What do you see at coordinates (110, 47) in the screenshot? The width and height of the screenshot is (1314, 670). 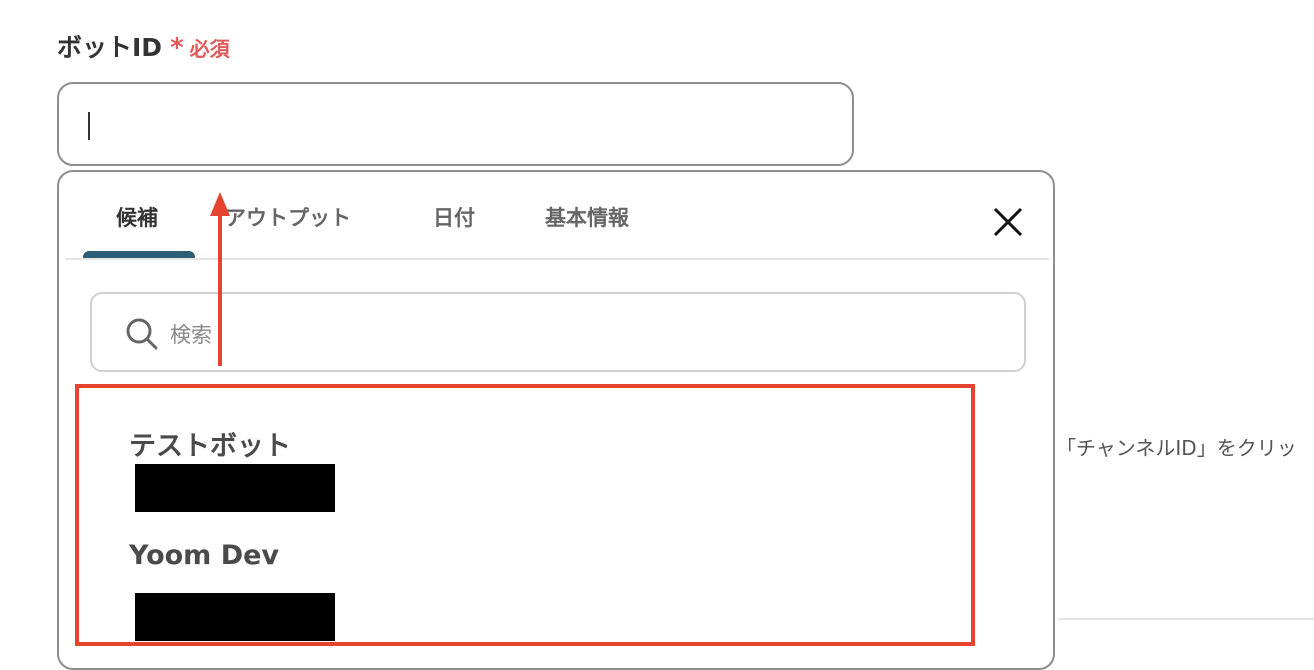 I see `field-label-text: ボットID` at bounding box center [110, 47].